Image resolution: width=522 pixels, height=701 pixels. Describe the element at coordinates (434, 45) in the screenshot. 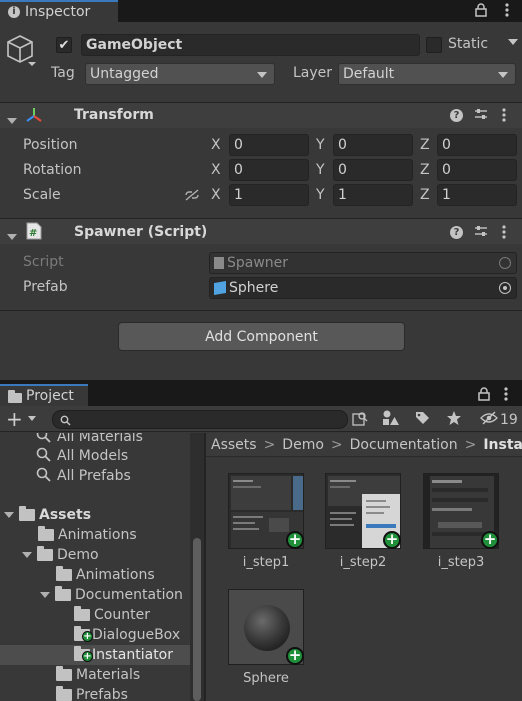

I see `static-checkbox` at that location.